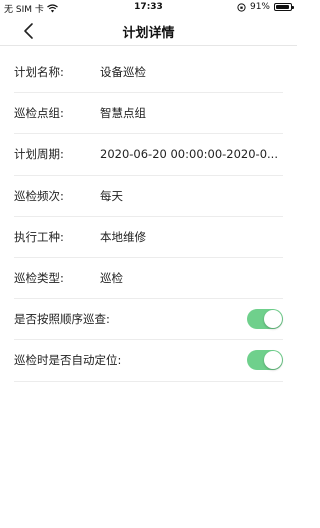 The image size is (320, 528). What do you see at coordinates (148, 237) in the screenshot?
I see `field-row-work-type: 执行工种: 本地维修` at bounding box center [148, 237].